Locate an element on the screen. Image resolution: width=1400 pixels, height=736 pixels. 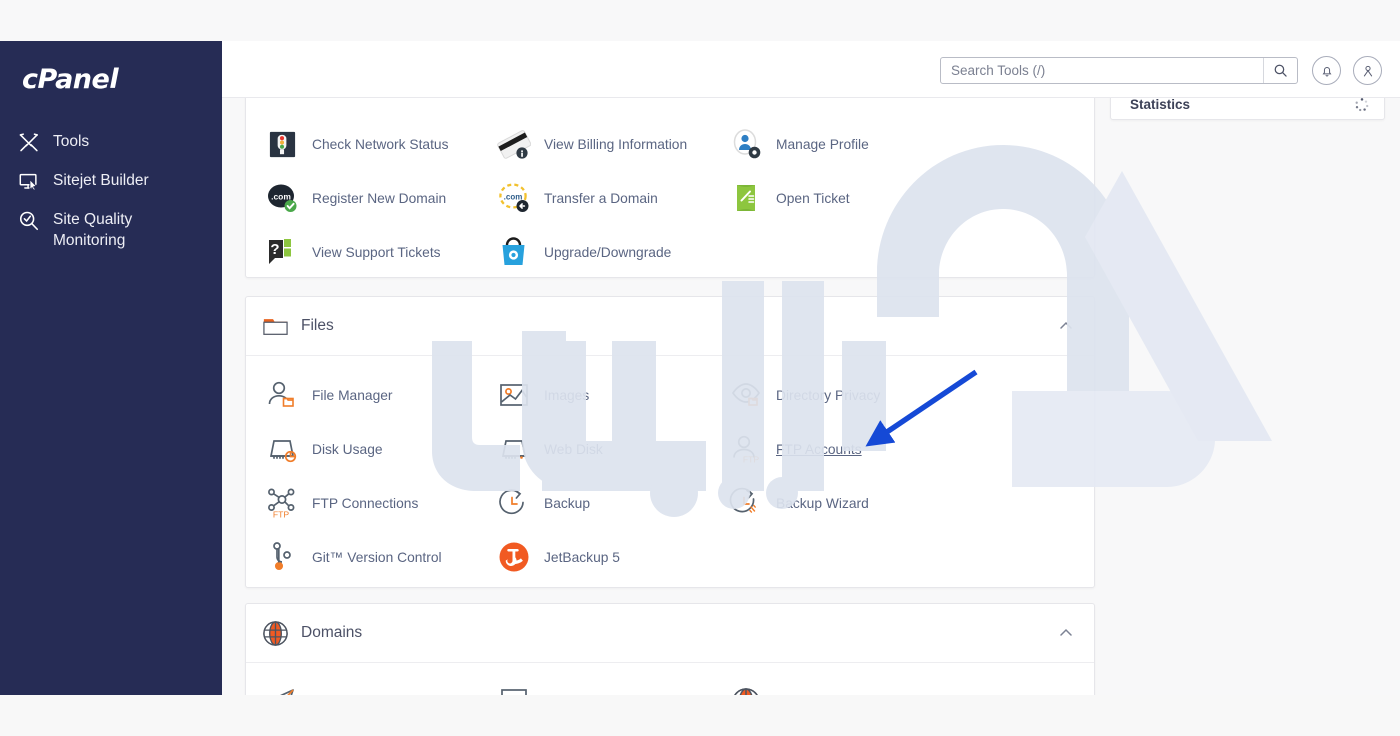
tool-label: Register New Domain is located at coordinates (379, 198).